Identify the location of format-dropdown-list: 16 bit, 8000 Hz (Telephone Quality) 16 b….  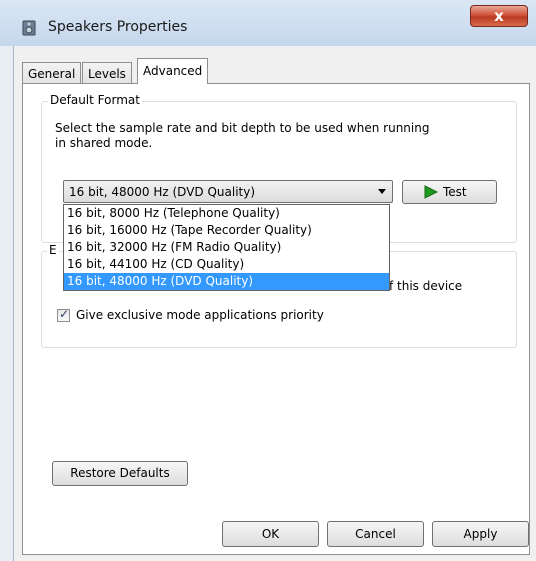
(226, 247).